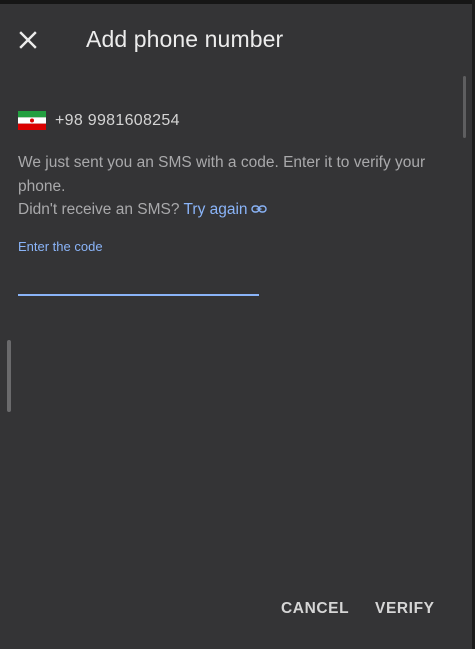 The height and width of the screenshot is (649, 475). Describe the element at coordinates (185, 39) in the screenshot. I see `dialog-title: Add phone number` at that location.